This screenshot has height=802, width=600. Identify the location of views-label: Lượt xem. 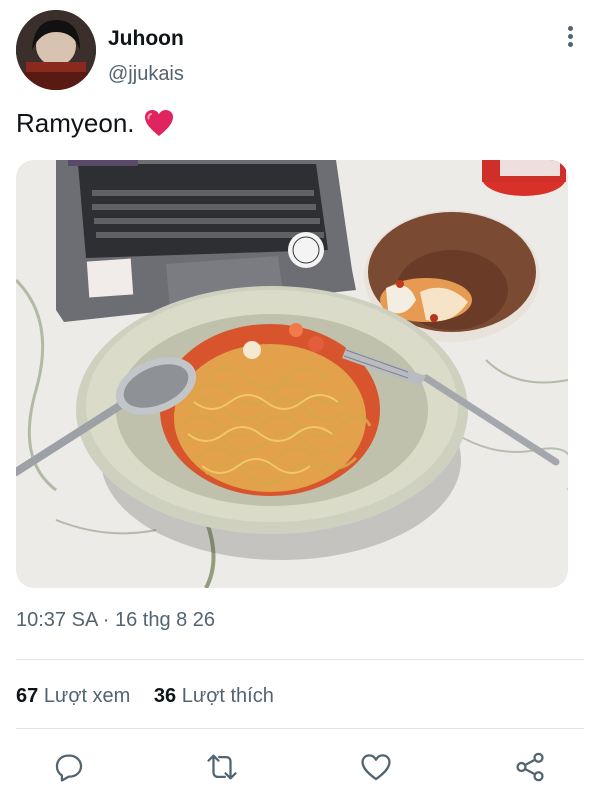
(87, 696).